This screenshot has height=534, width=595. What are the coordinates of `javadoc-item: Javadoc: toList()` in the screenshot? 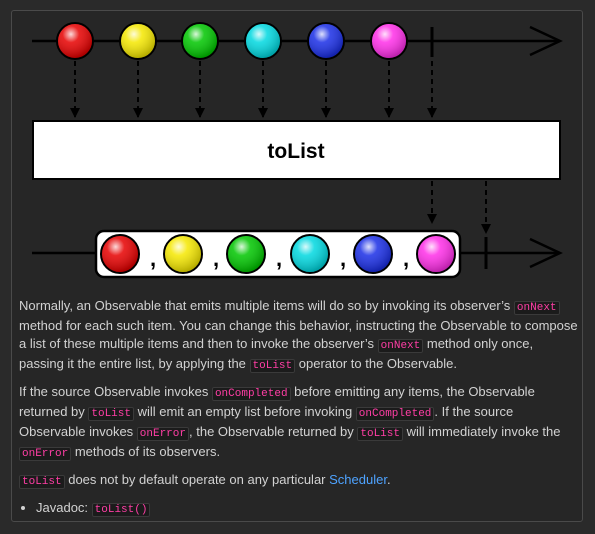 It's located at (307, 509).